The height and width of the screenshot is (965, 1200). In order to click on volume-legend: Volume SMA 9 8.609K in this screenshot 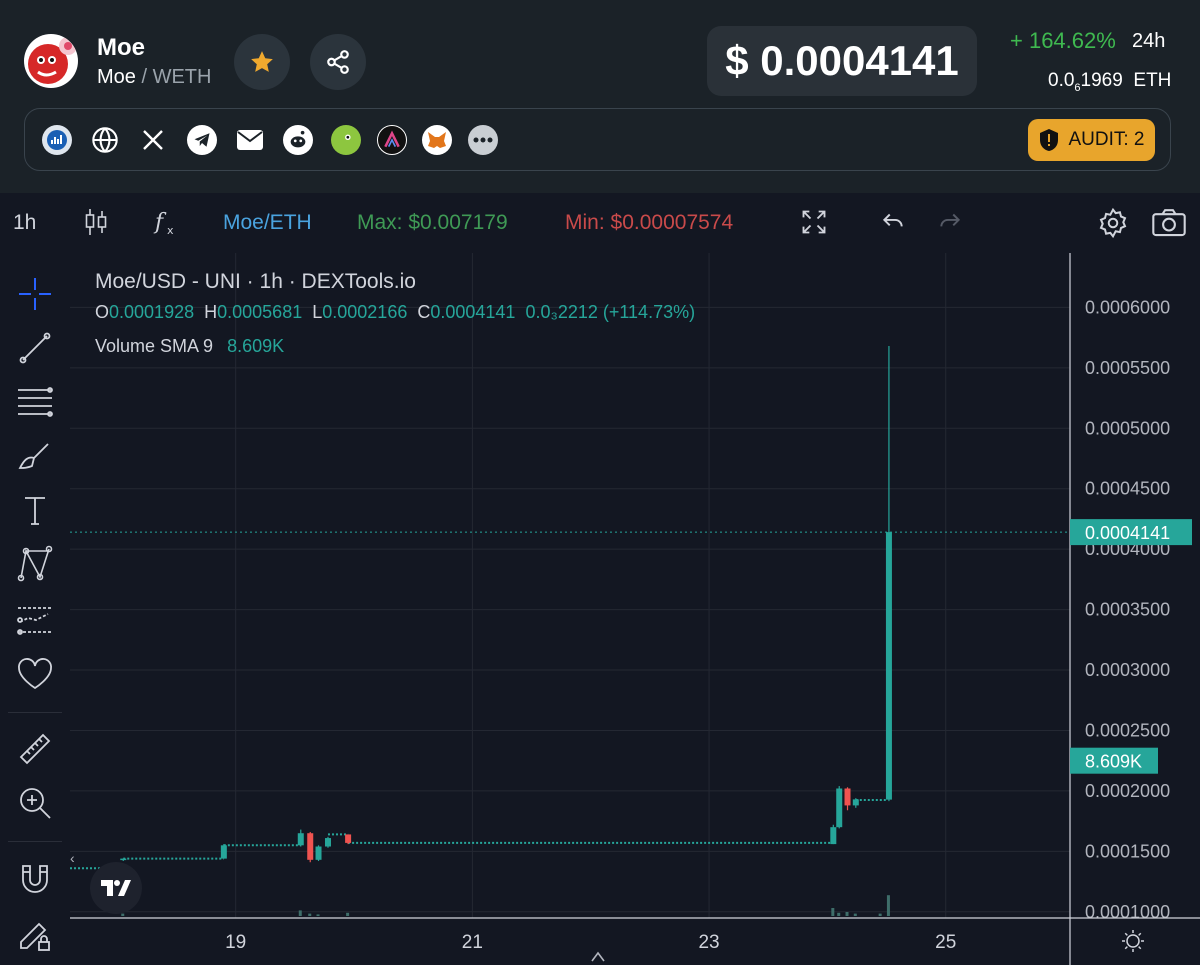, I will do `click(190, 346)`.